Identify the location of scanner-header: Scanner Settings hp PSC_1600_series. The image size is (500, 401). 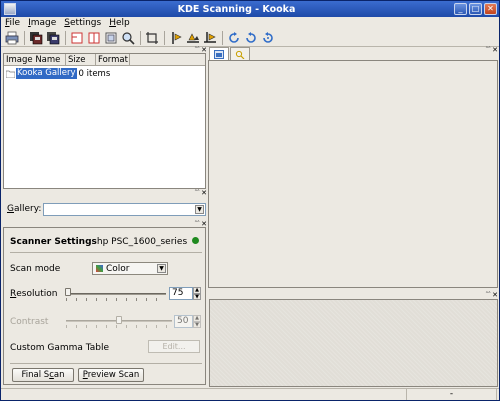
(98, 242).